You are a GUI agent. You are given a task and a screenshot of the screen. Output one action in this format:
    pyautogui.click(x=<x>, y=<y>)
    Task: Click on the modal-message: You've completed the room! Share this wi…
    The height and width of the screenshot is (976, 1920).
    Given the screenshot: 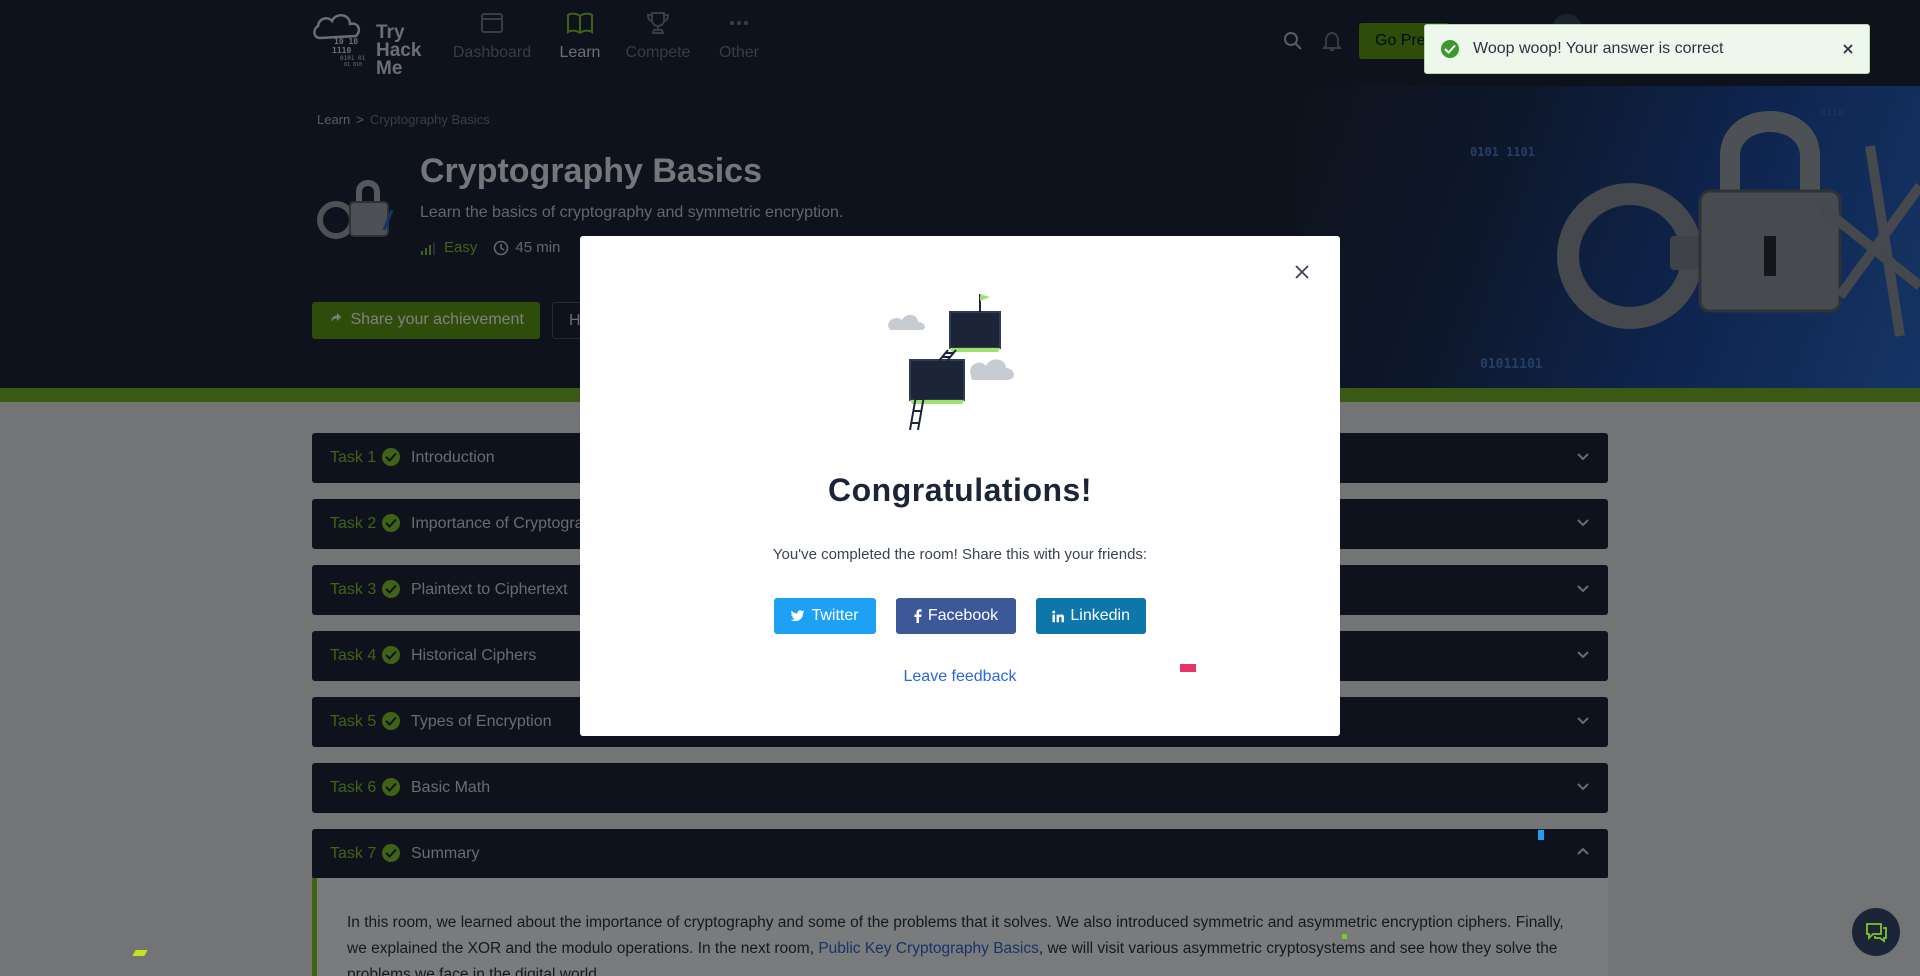 What is the action you would take?
    pyautogui.click(x=960, y=554)
    